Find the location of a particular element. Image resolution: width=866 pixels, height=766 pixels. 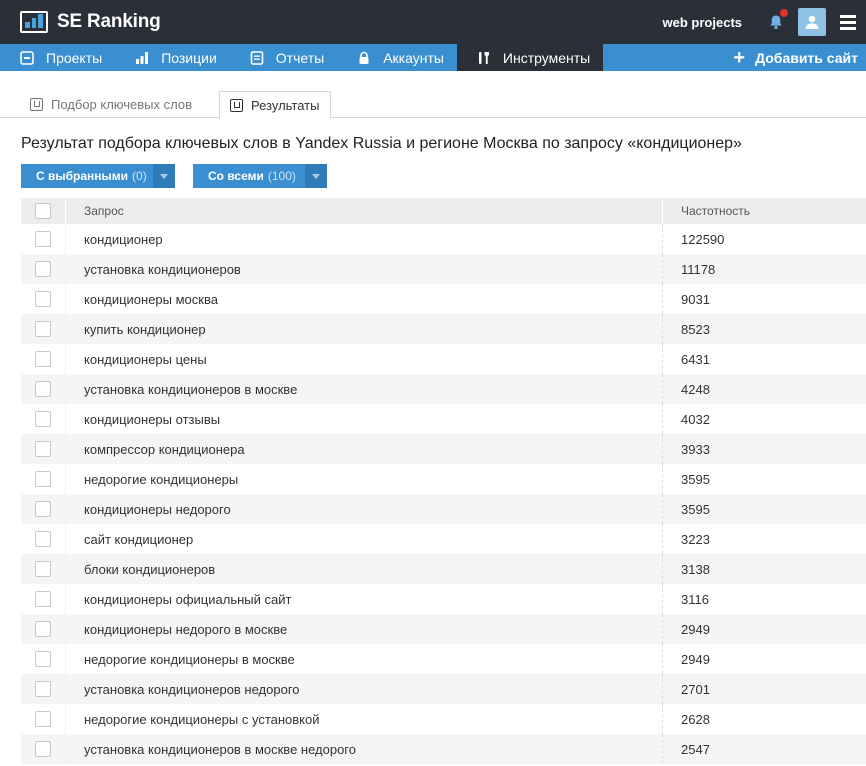

table-row: сайт кондиционер 3223 is located at coordinates (443, 539).